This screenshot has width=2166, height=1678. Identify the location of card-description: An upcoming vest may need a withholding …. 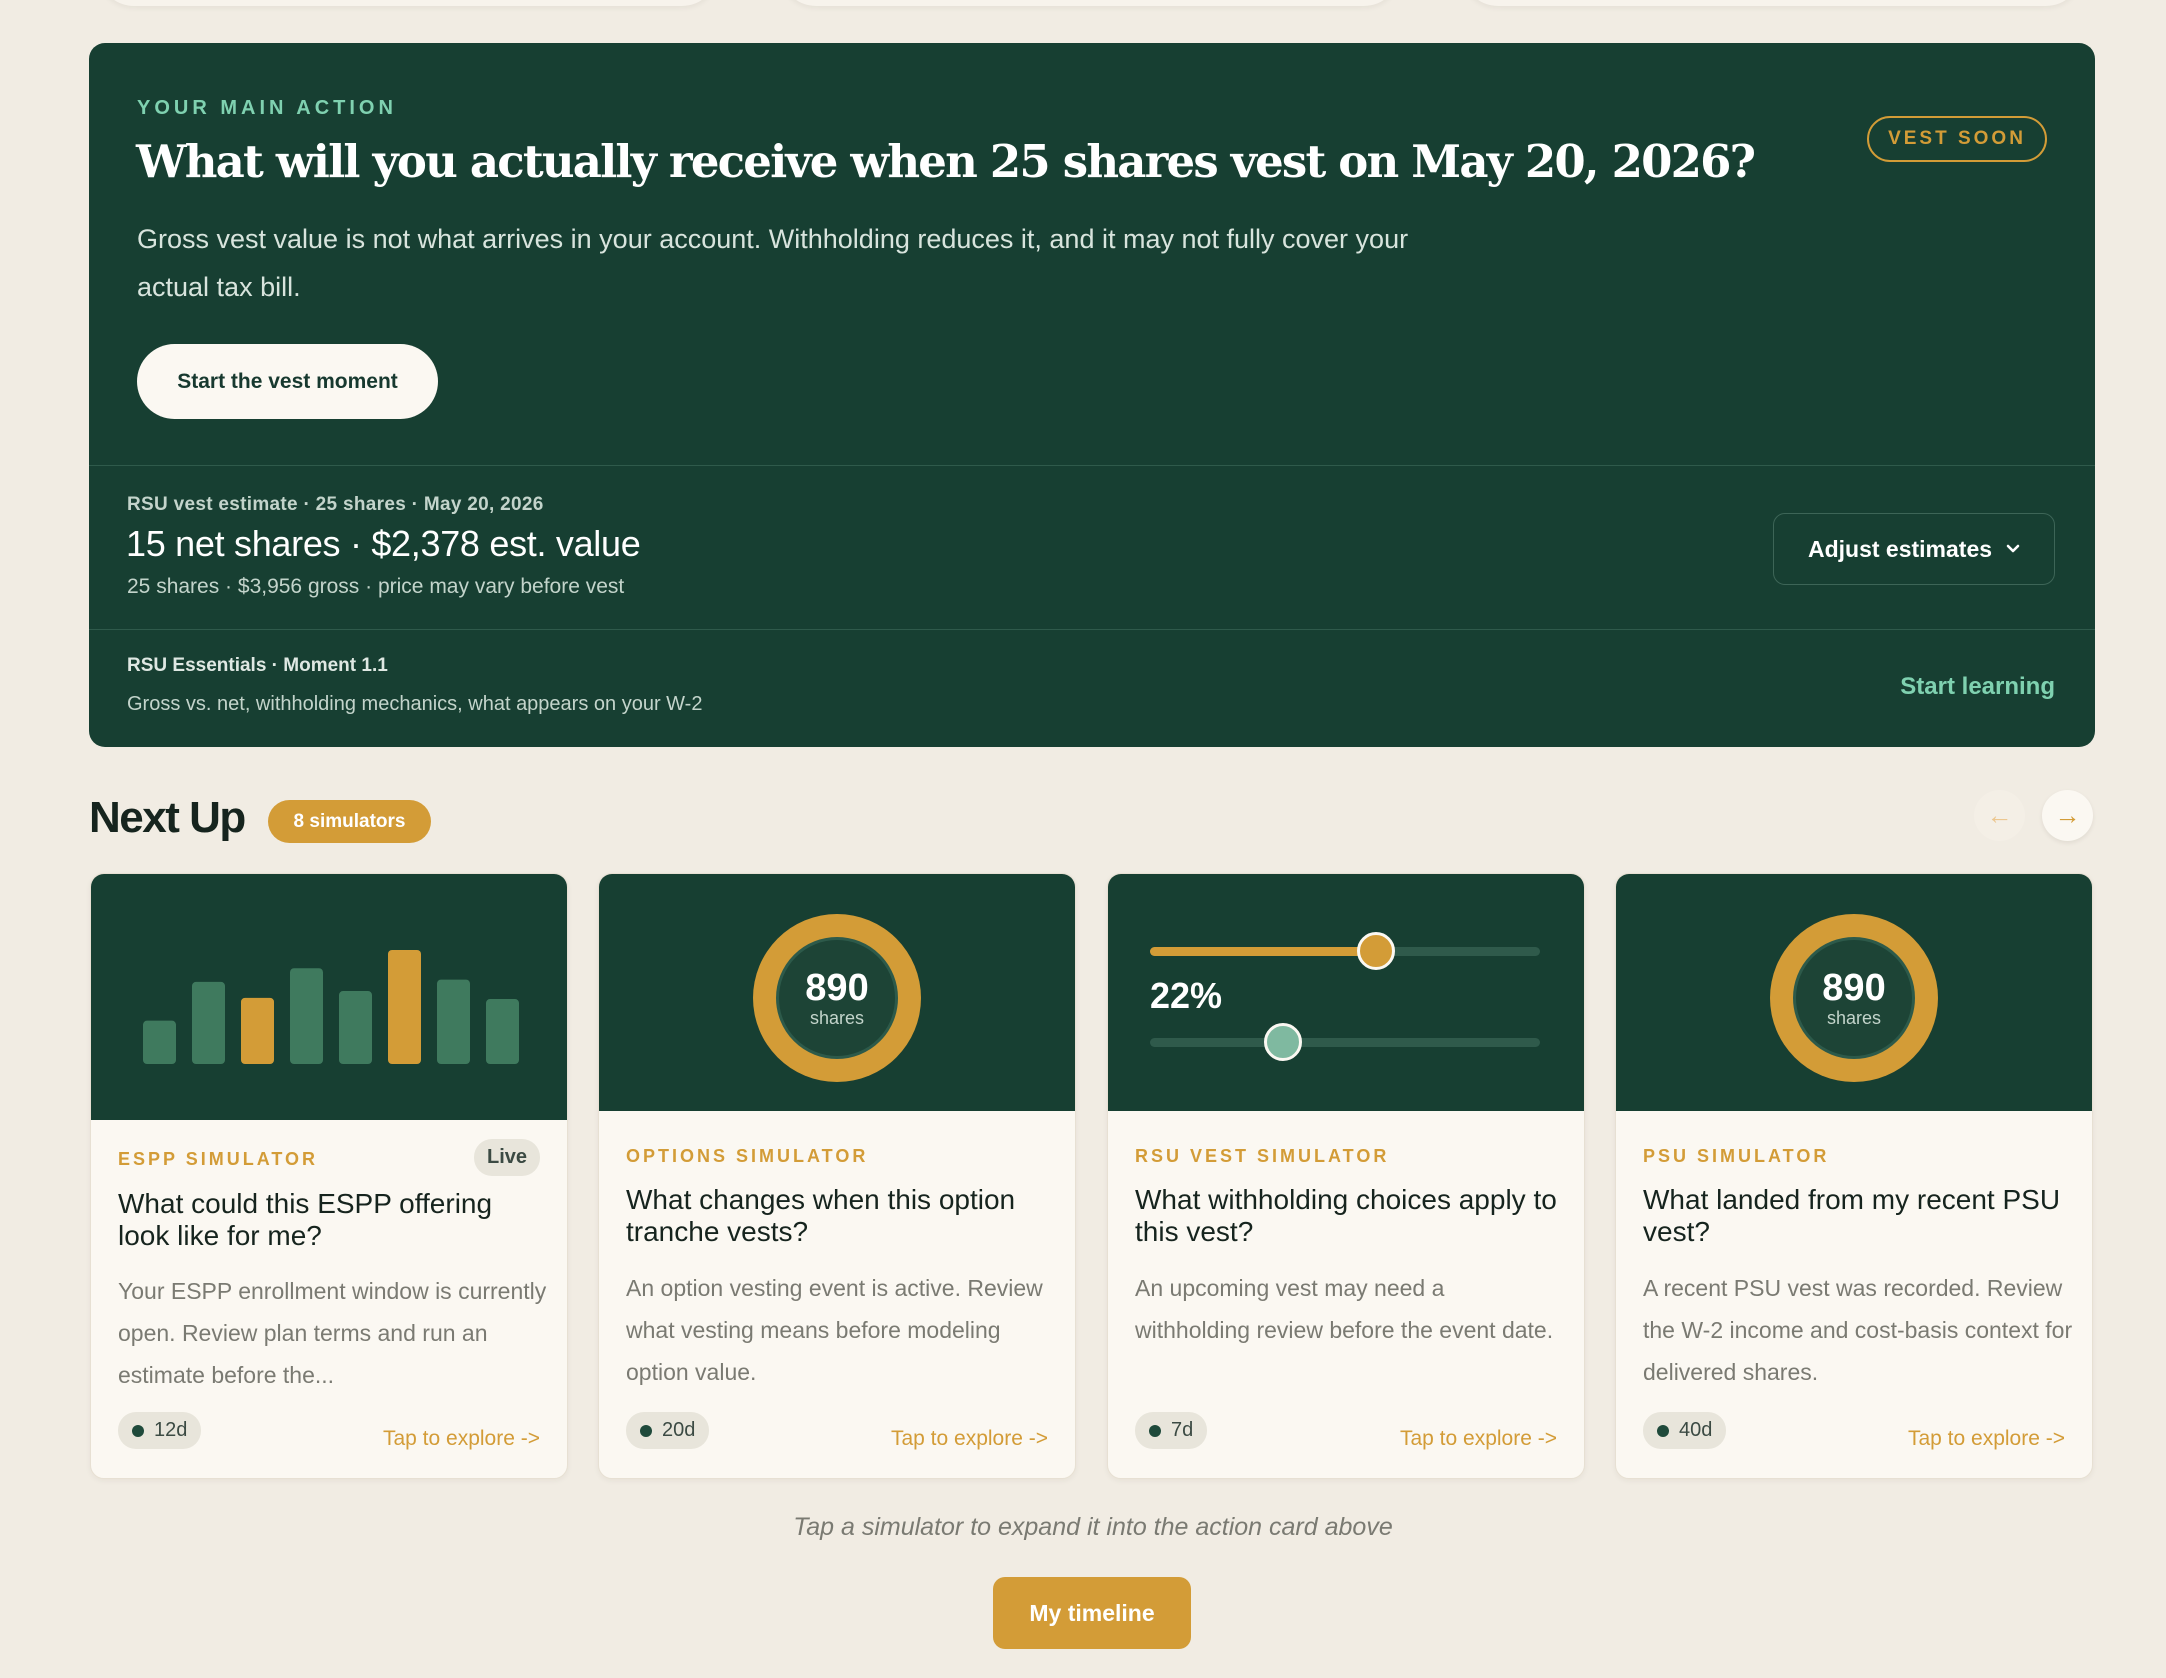
(1344, 1309).